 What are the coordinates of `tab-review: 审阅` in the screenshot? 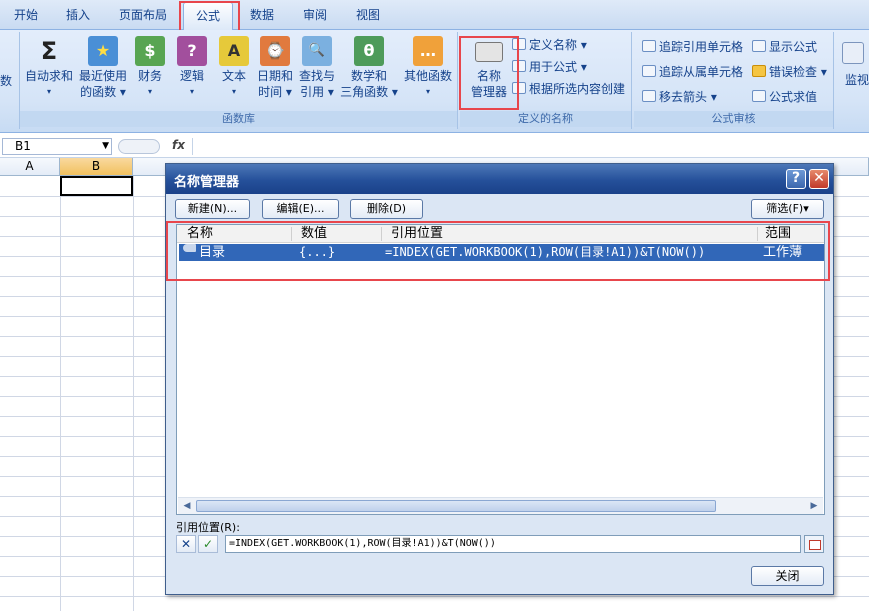 It's located at (315, 14).